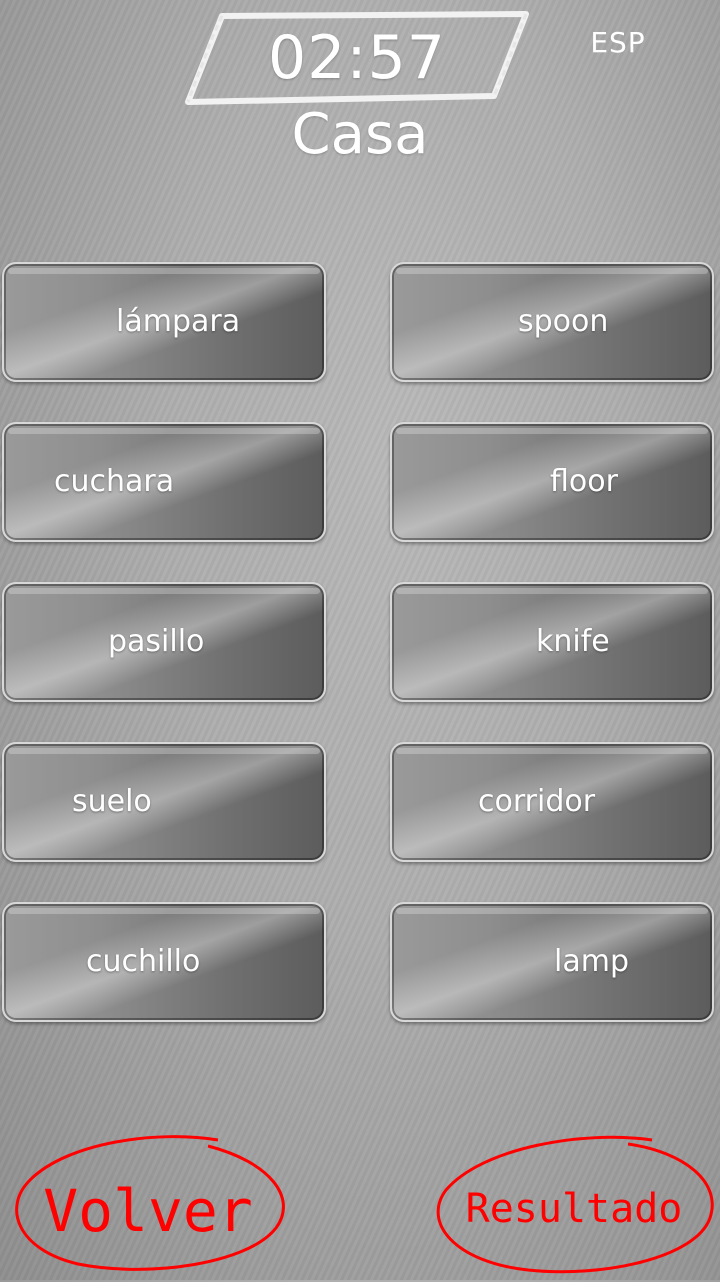 This screenshot has width=720, height=1282. What do you see at coordinates (114, 481) in the screenshot?
I see `word-tile-label: cuchara` at bounding box center [114, 481].